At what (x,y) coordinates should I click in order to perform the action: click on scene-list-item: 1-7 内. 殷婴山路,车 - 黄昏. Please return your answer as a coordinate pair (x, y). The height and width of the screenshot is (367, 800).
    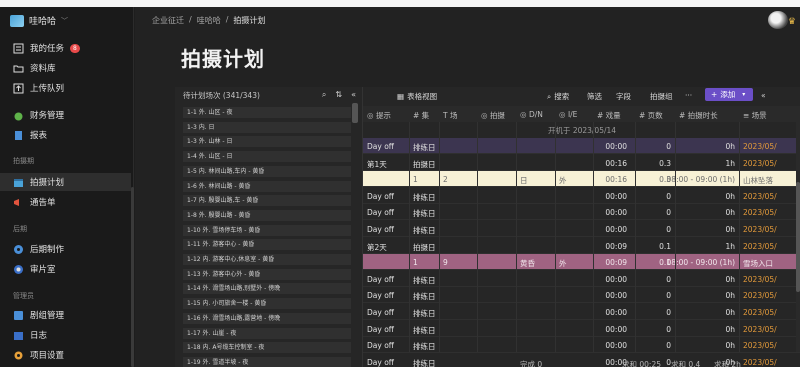
    Looking at the image, I should click on (267, 201).